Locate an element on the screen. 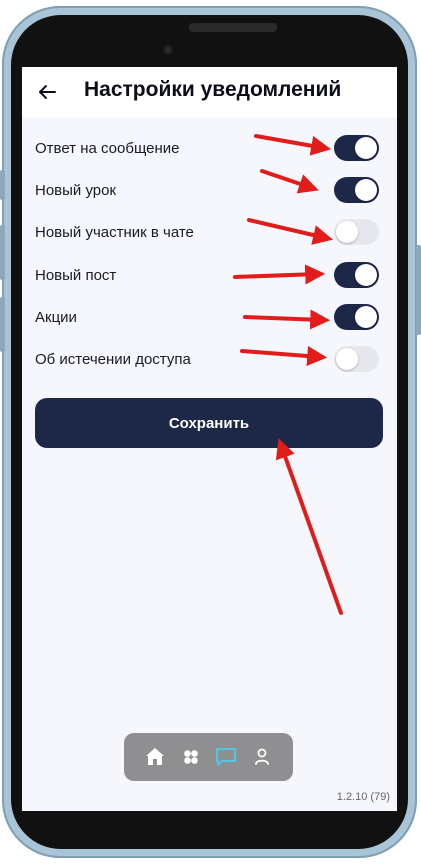 The image size is (421, 867). setting-label: Новый участник в чате is located at coordinates (114, 232).